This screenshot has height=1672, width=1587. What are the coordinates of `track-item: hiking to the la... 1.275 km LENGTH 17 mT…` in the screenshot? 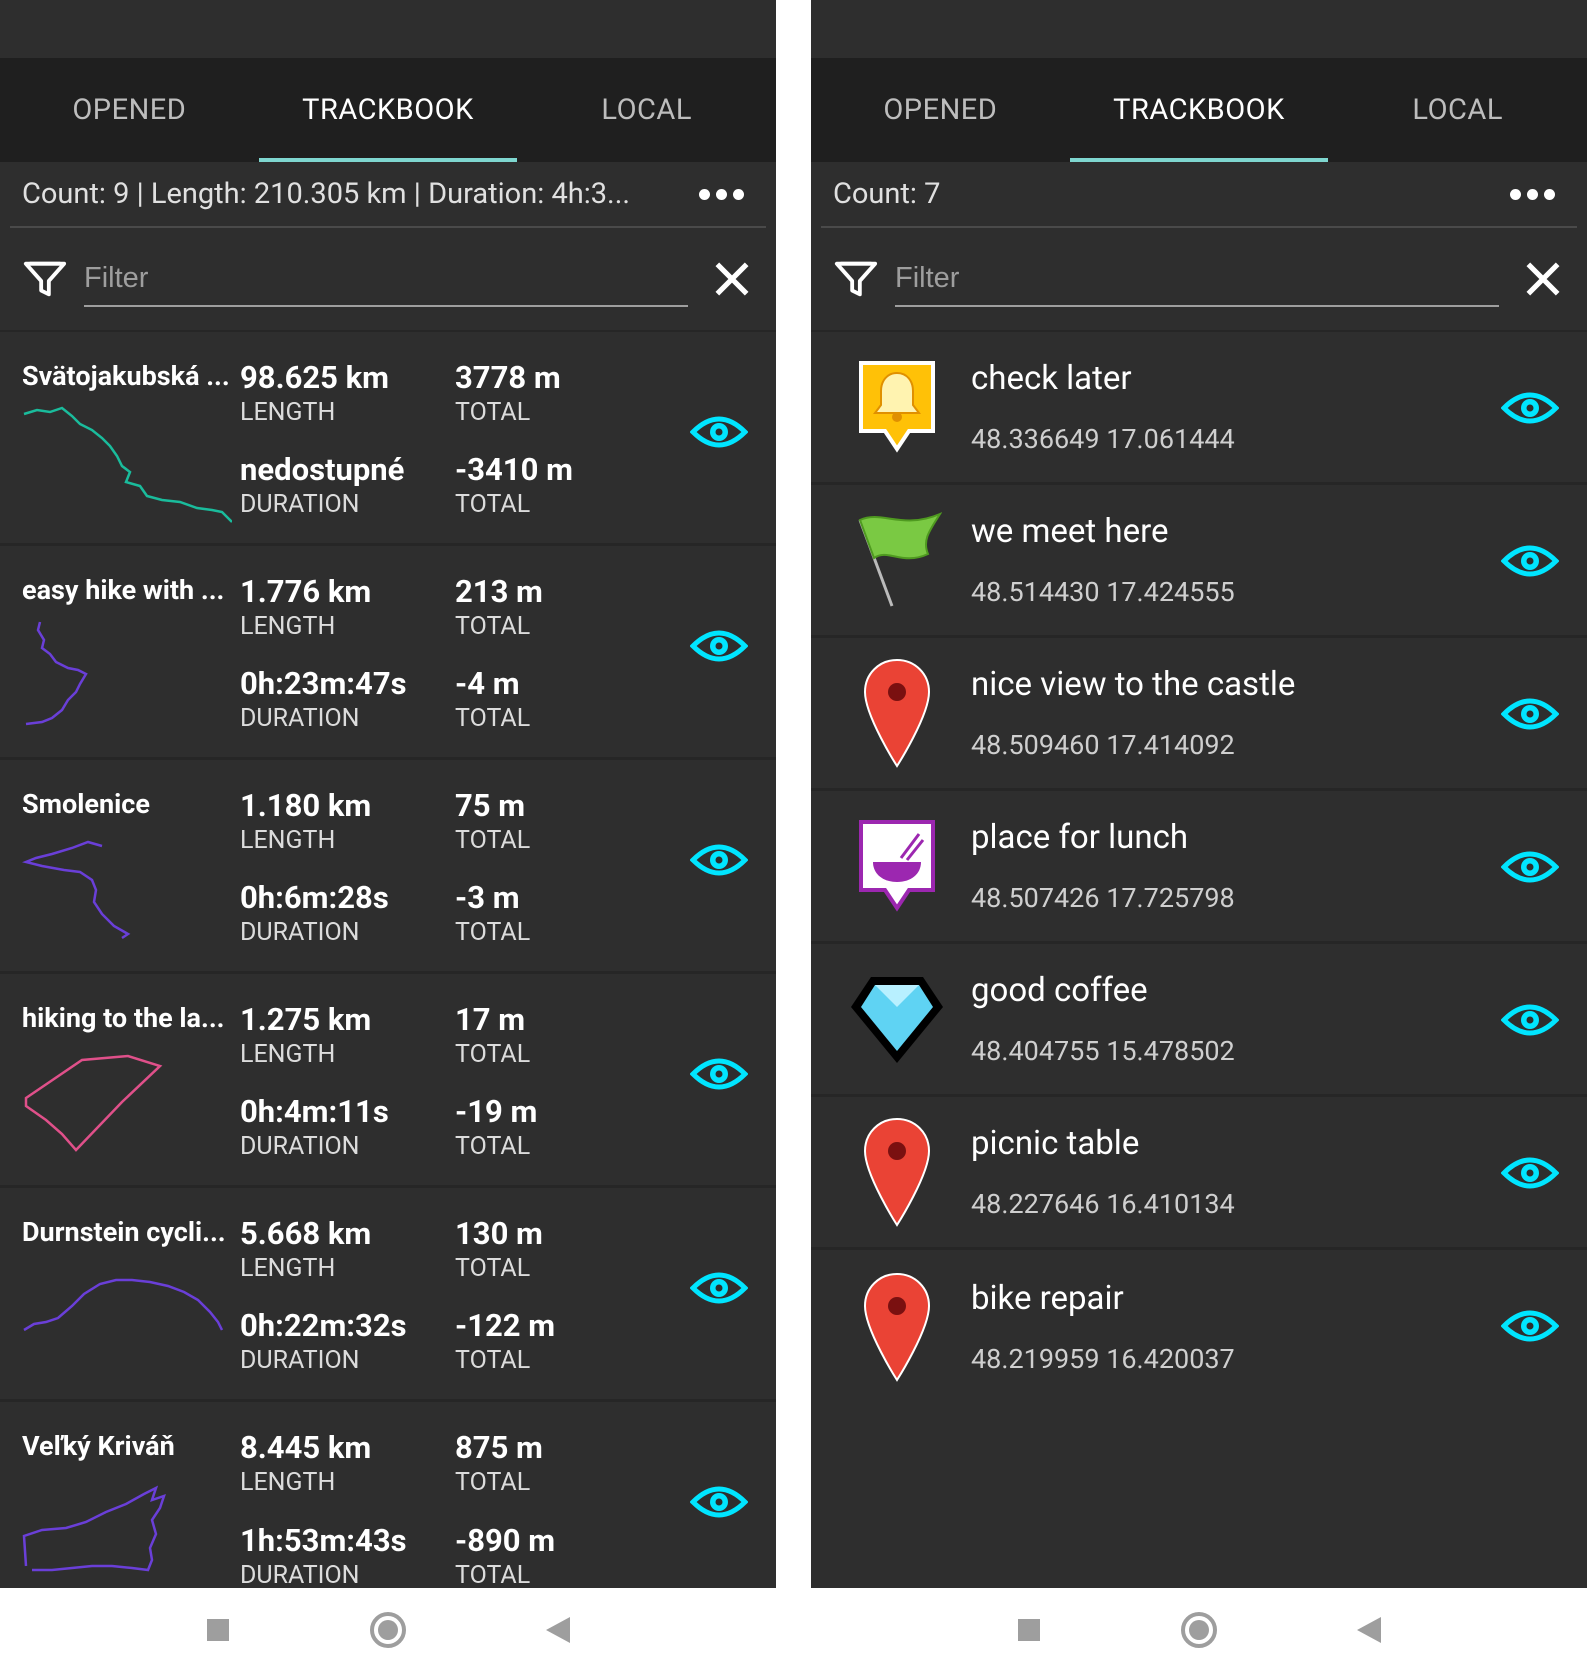 It's located at (388, 1081).